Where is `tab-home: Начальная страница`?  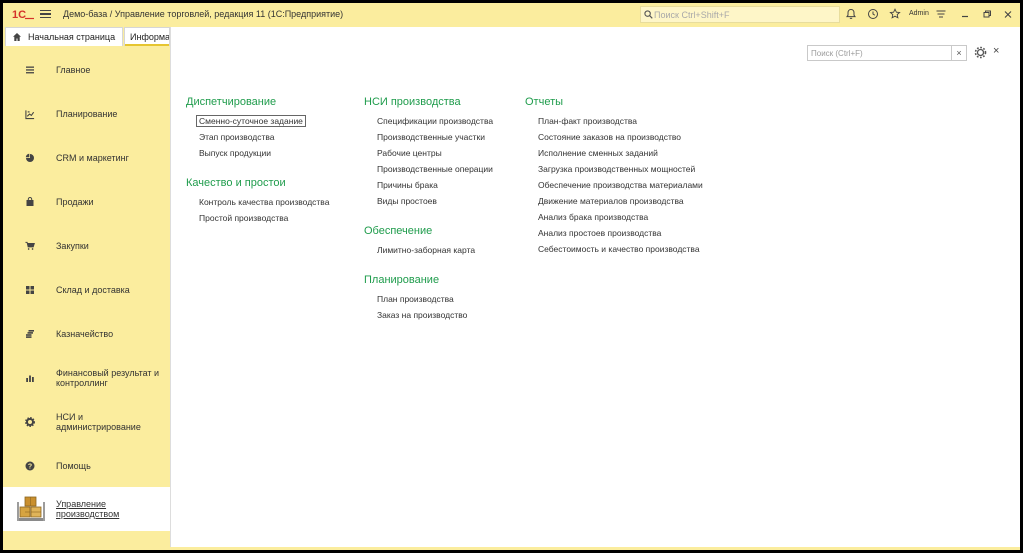 tab-home: Начальная страница is located at coordinates (64, 36).